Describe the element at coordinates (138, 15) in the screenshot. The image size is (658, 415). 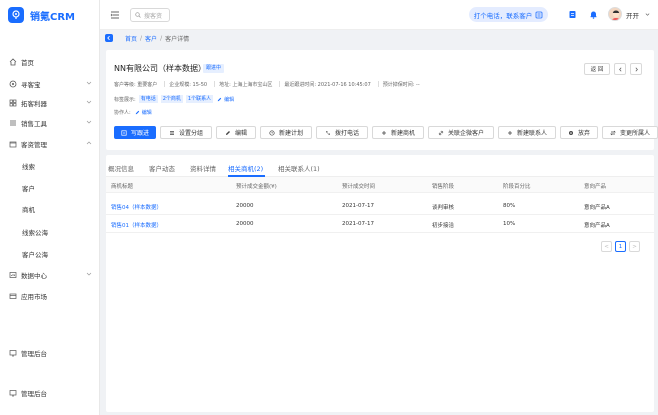
I see `search-icon` at that location.